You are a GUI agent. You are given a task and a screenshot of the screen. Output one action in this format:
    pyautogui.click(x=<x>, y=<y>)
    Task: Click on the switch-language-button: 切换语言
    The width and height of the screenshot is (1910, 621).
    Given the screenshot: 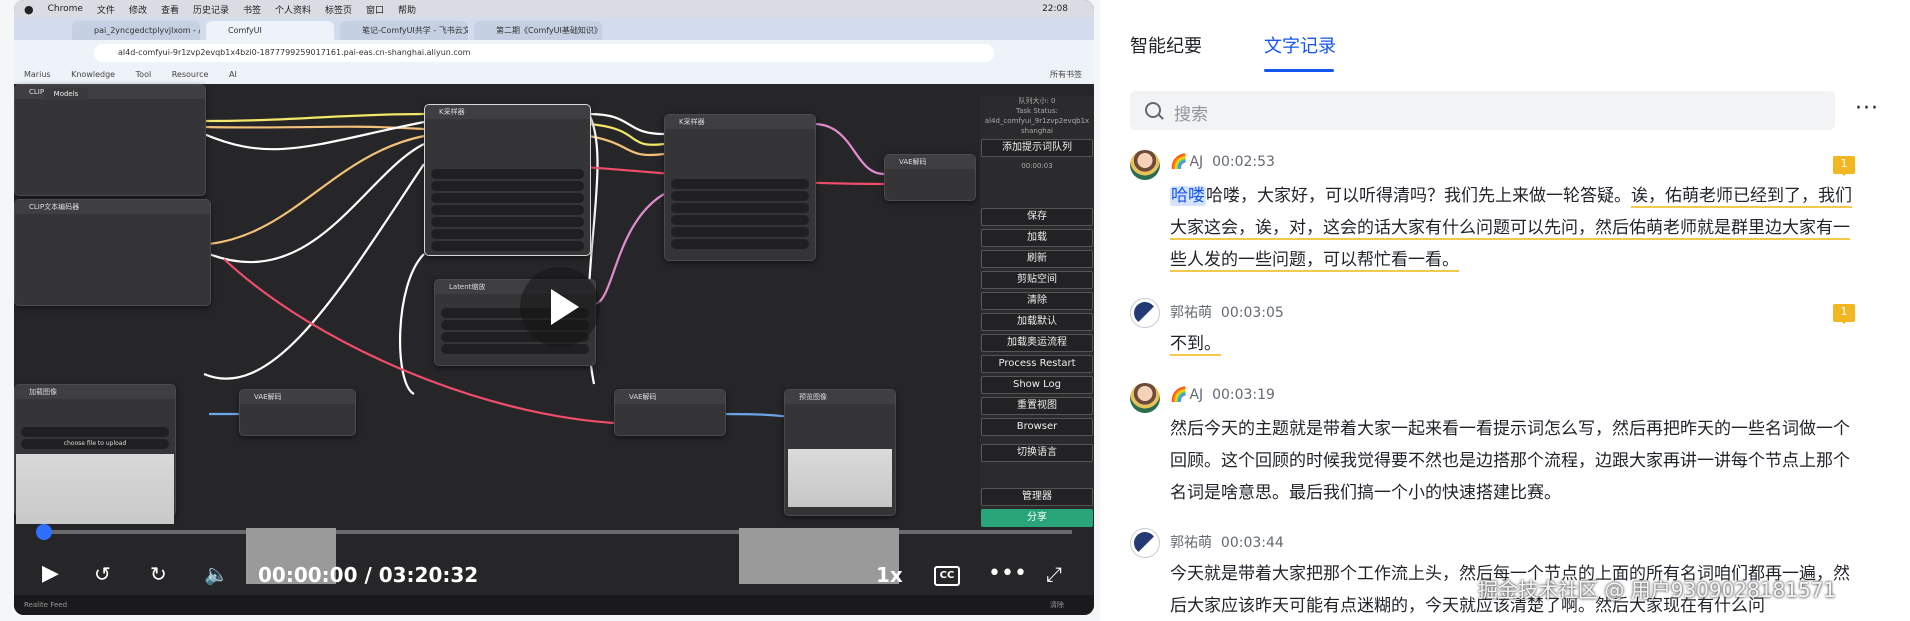 What is the action you would take?
    pyautogui.click(x=1037, y=453)
    